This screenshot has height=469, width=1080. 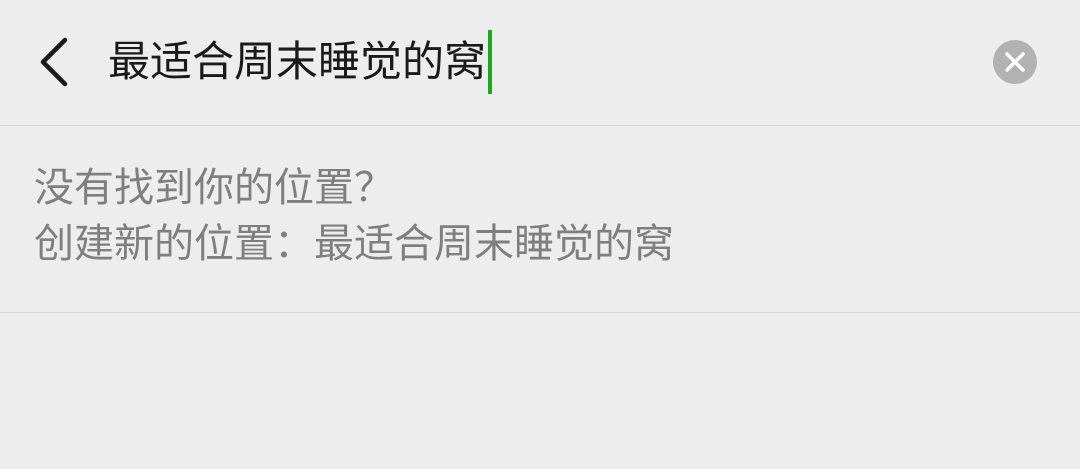 I want to click on close-icon, so click(x=1015, y=62).